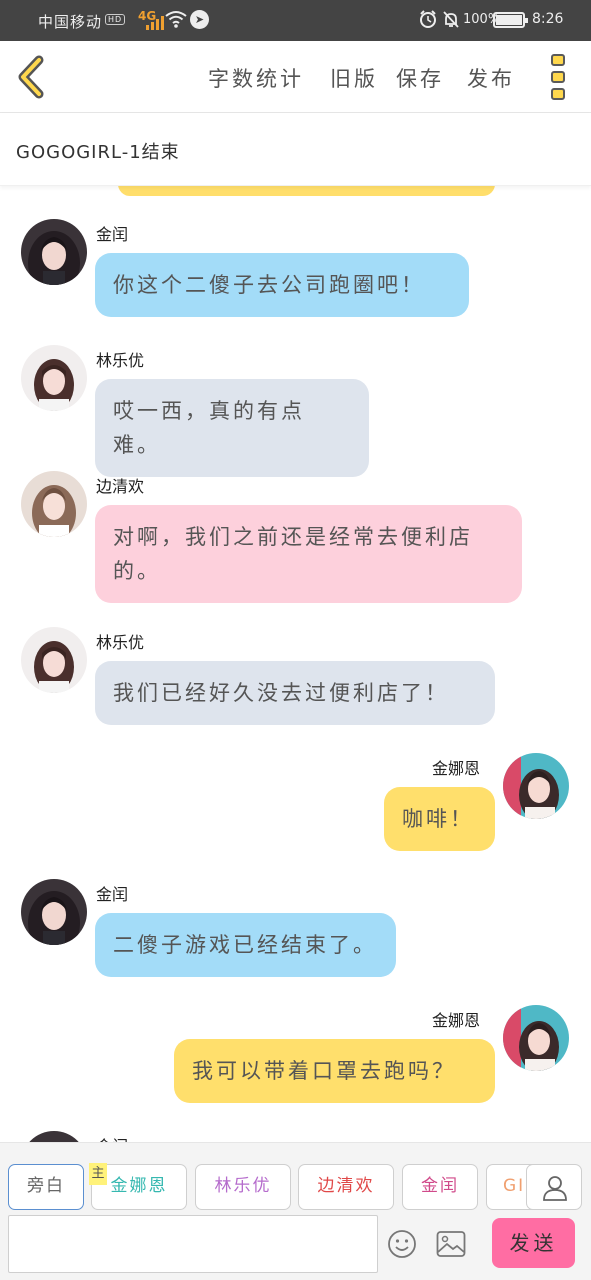 This screenshot has height=1280, width=591. What do you see at coordinates (510, 20) in the screenshot?
I see `battery-icon` at bounding box center [510, 20].